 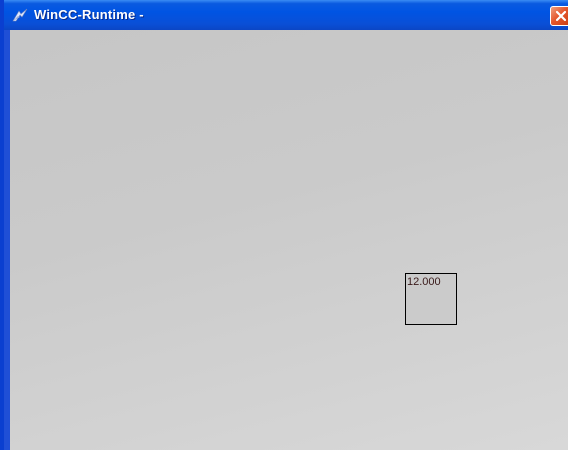 What do you see at coordinates (20, 15) in the screenshot?
I see `wincc-app-icon` at bounding box center [20, 15].